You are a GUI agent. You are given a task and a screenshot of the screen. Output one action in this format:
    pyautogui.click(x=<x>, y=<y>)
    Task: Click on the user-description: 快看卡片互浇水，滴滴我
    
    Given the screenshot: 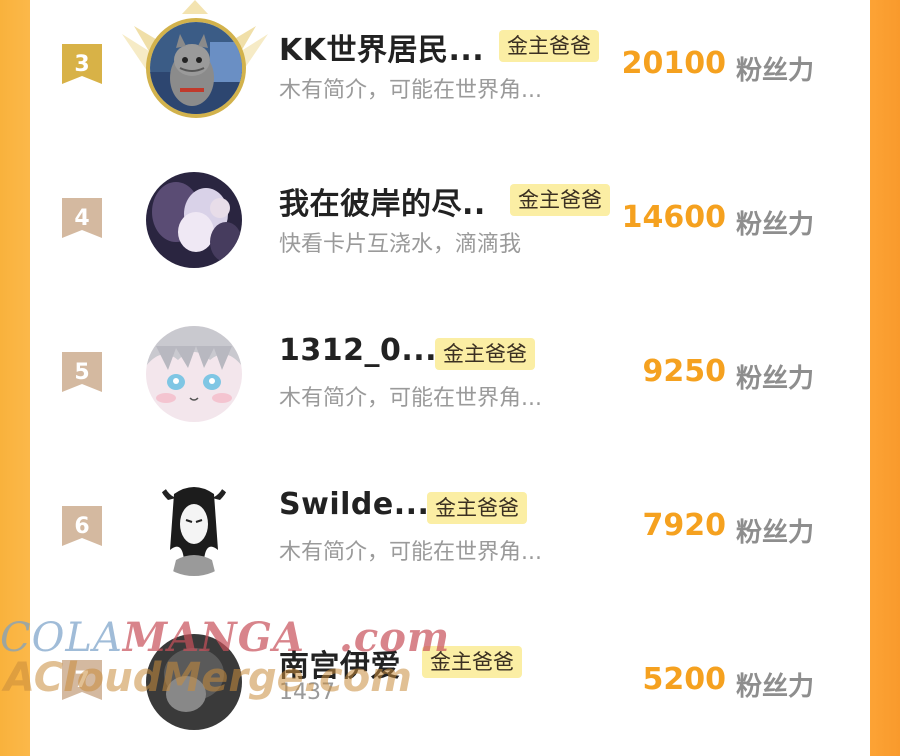 What is the action you would take?
    pyautogui.click(x=400, y=244)
    